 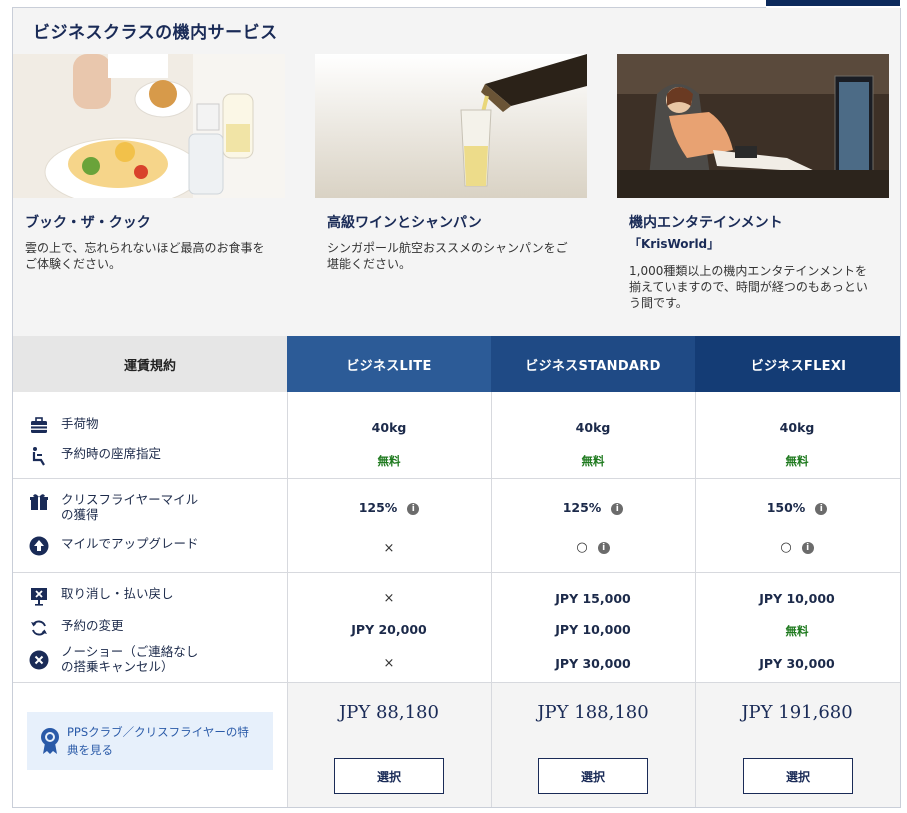 I want to click on card-title: 機内エンタテインメント, so click(x=706, y=223).